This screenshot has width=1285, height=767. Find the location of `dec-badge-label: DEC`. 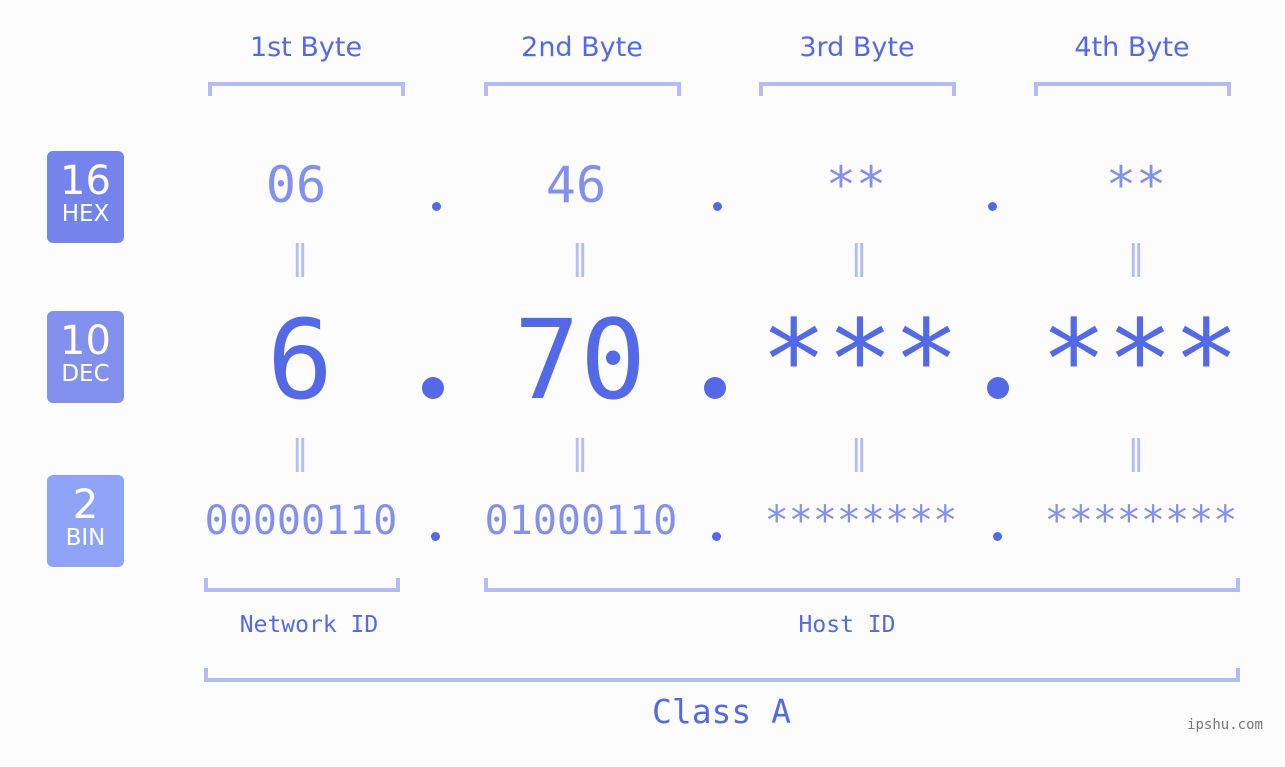

dec-badge-label: DEC is located at coordinates (85, 374).